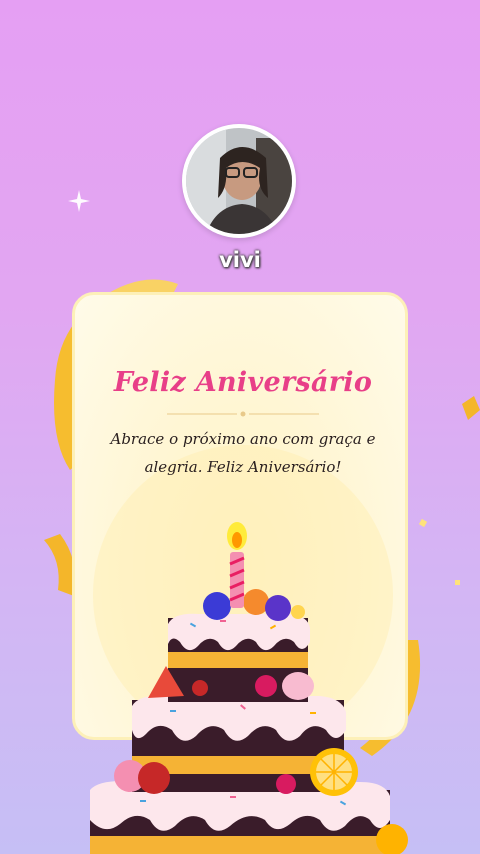 The height and width of the screenshot is (854, 480). I want to click on username: vivi, so click(240, 260).